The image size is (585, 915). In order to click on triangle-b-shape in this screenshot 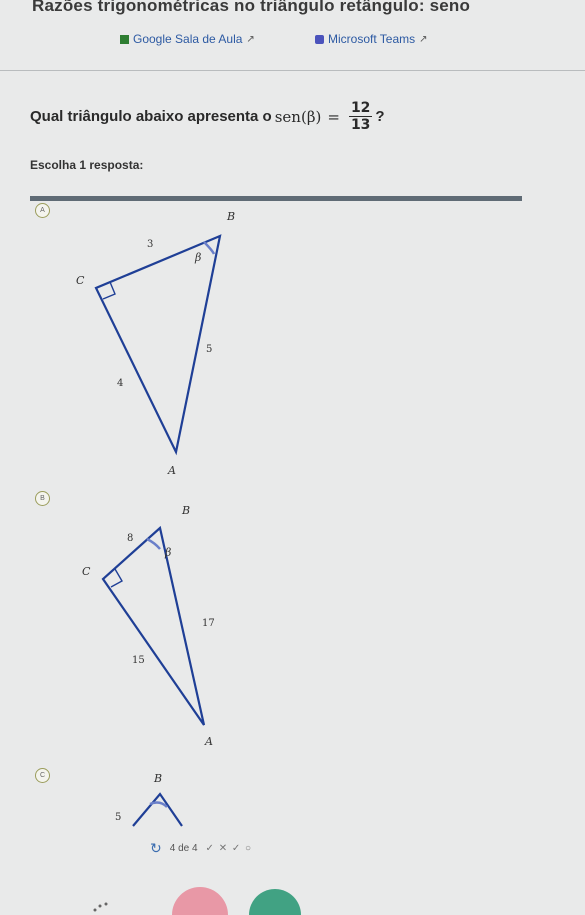, I will do `click(153, 625)`.